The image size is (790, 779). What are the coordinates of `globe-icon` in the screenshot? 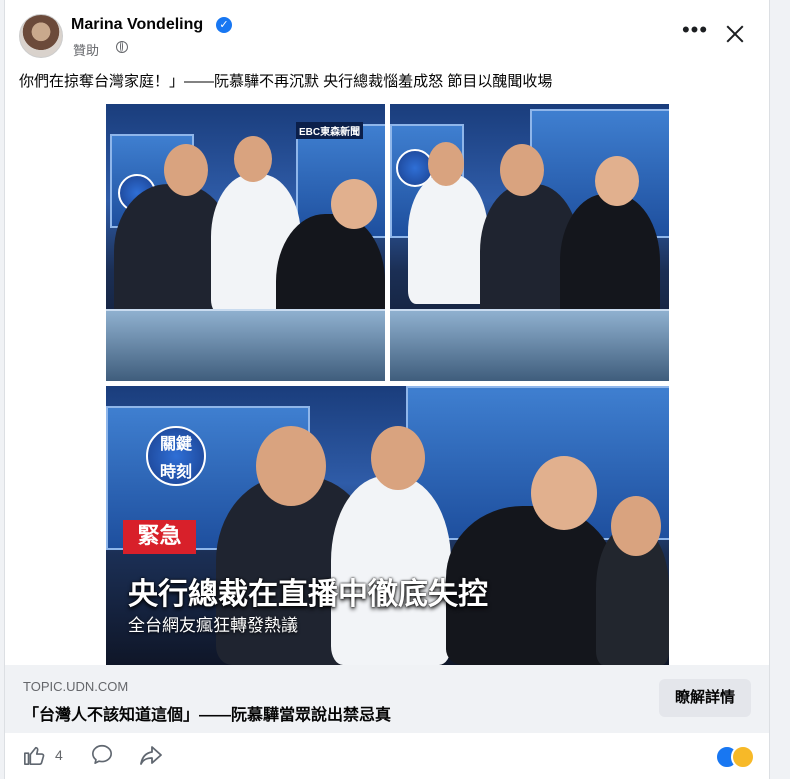 It's located at (122, 47).